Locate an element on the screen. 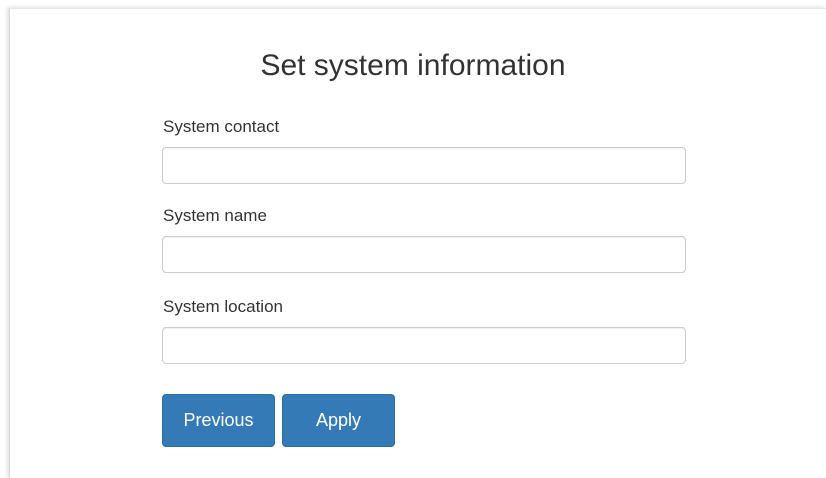  system-contact-label: System contact is located at coordinates (221, 126).